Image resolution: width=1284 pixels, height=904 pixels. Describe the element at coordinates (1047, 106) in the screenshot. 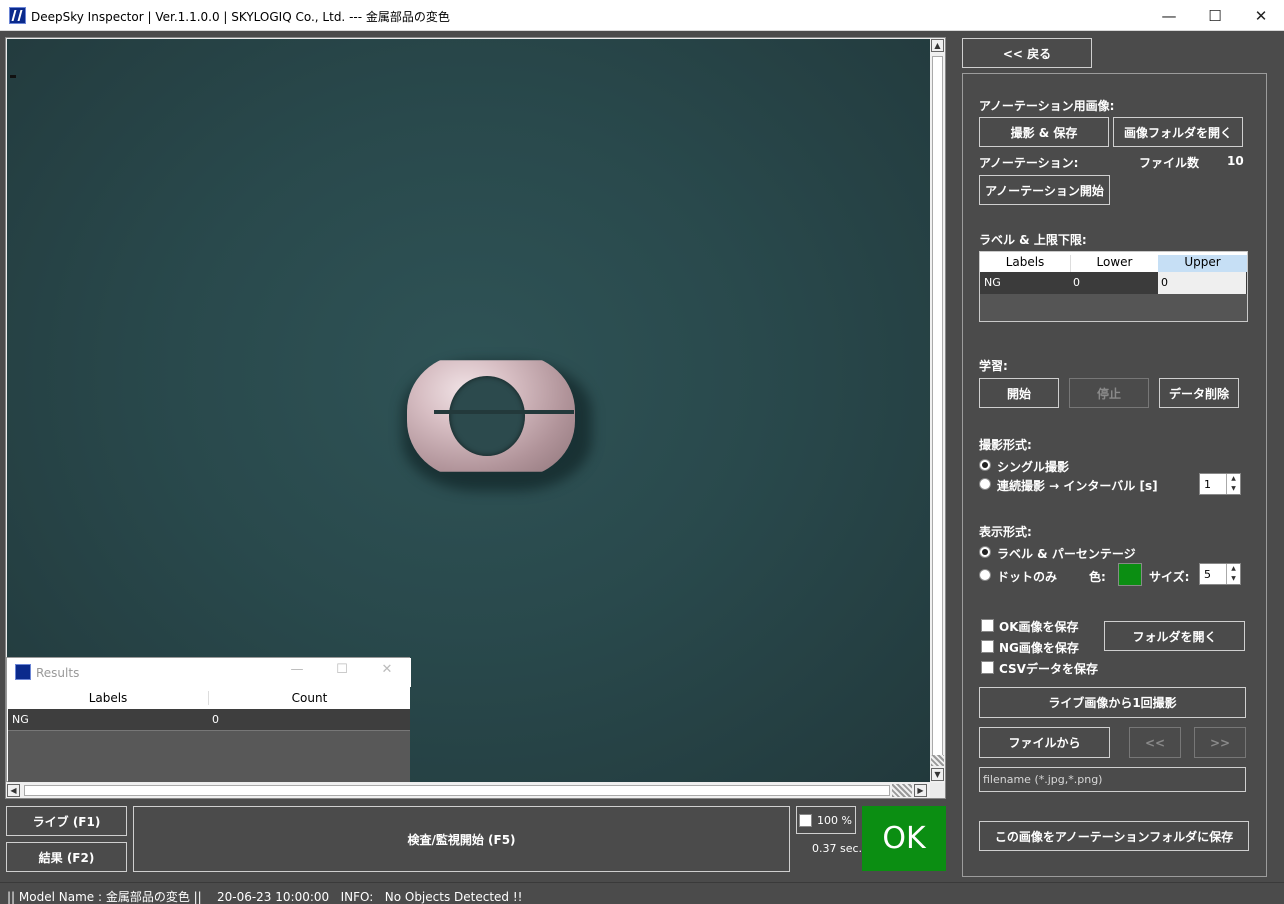

I see `annotation-images-label: アノーテーション用画像:` at that location.